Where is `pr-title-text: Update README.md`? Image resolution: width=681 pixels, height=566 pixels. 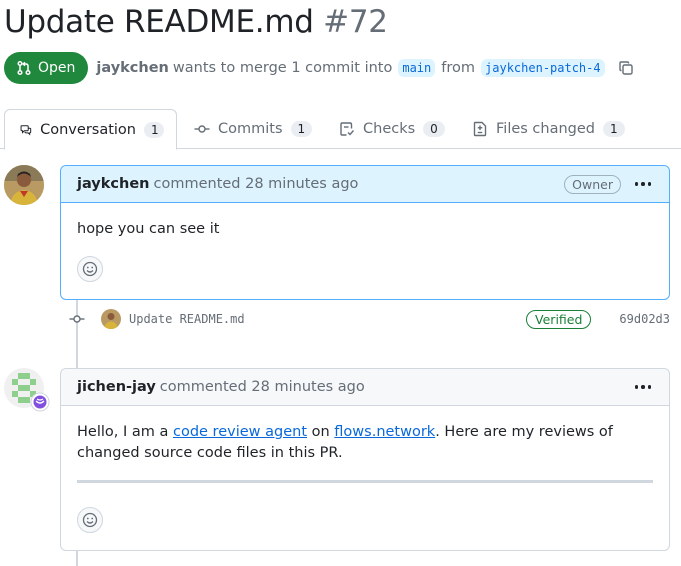
pr-title-text: Update README.md is located at coordinates (159, 22).